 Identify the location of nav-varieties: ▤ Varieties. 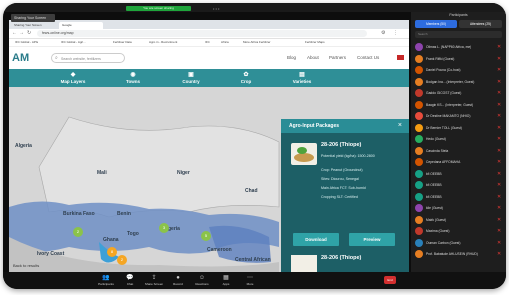
(302, 78).